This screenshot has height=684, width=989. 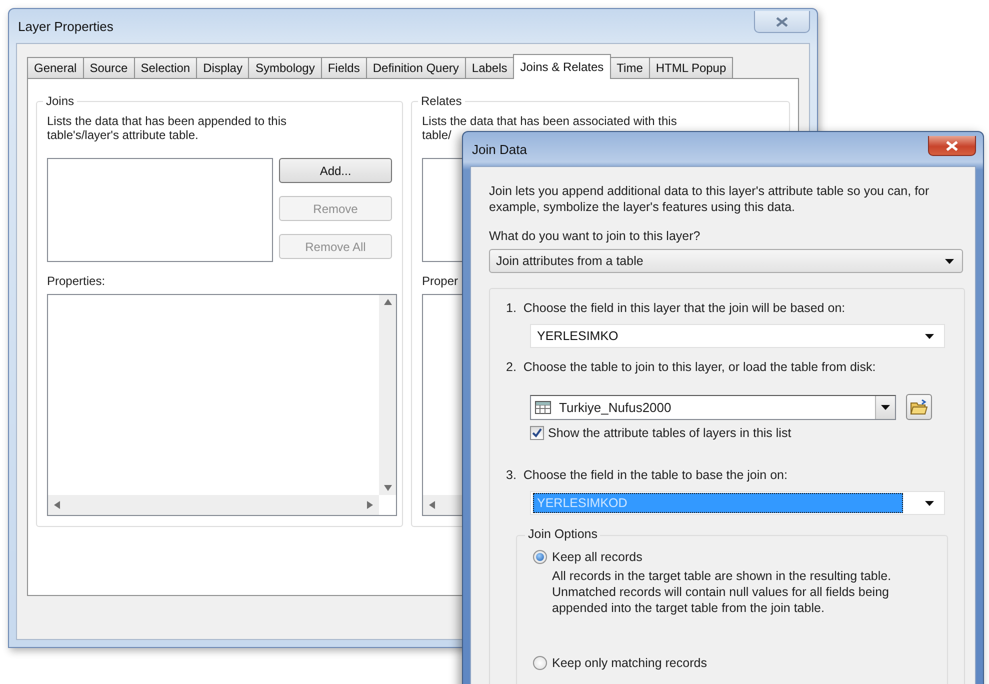 What do you see at coordinates (709, 199) in the screenshot?
I see `intro-text: Join lets you append additional data to this layer's attribute table so you can, for example, symbolize the layer's features using this data.` at bounding box center [709, 199].